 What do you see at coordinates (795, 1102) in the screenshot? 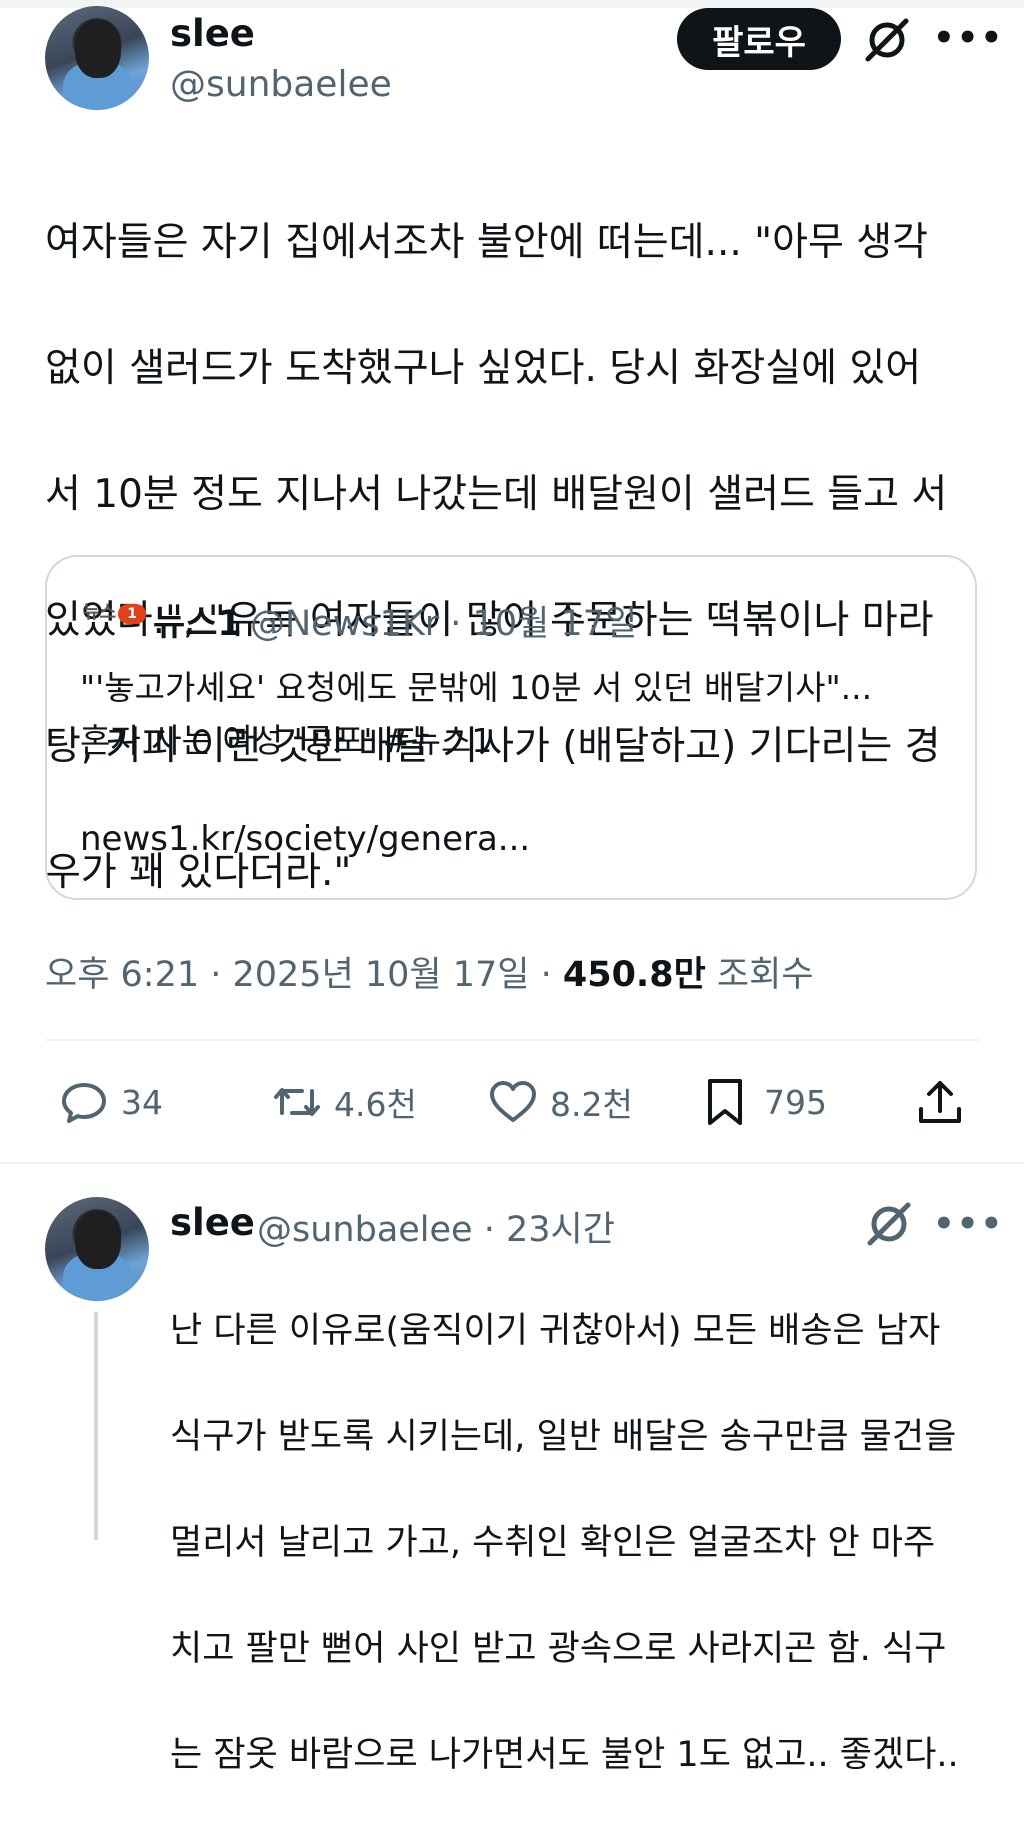
I see `bookmark-count: 795` at bounding box center [795, 1102].